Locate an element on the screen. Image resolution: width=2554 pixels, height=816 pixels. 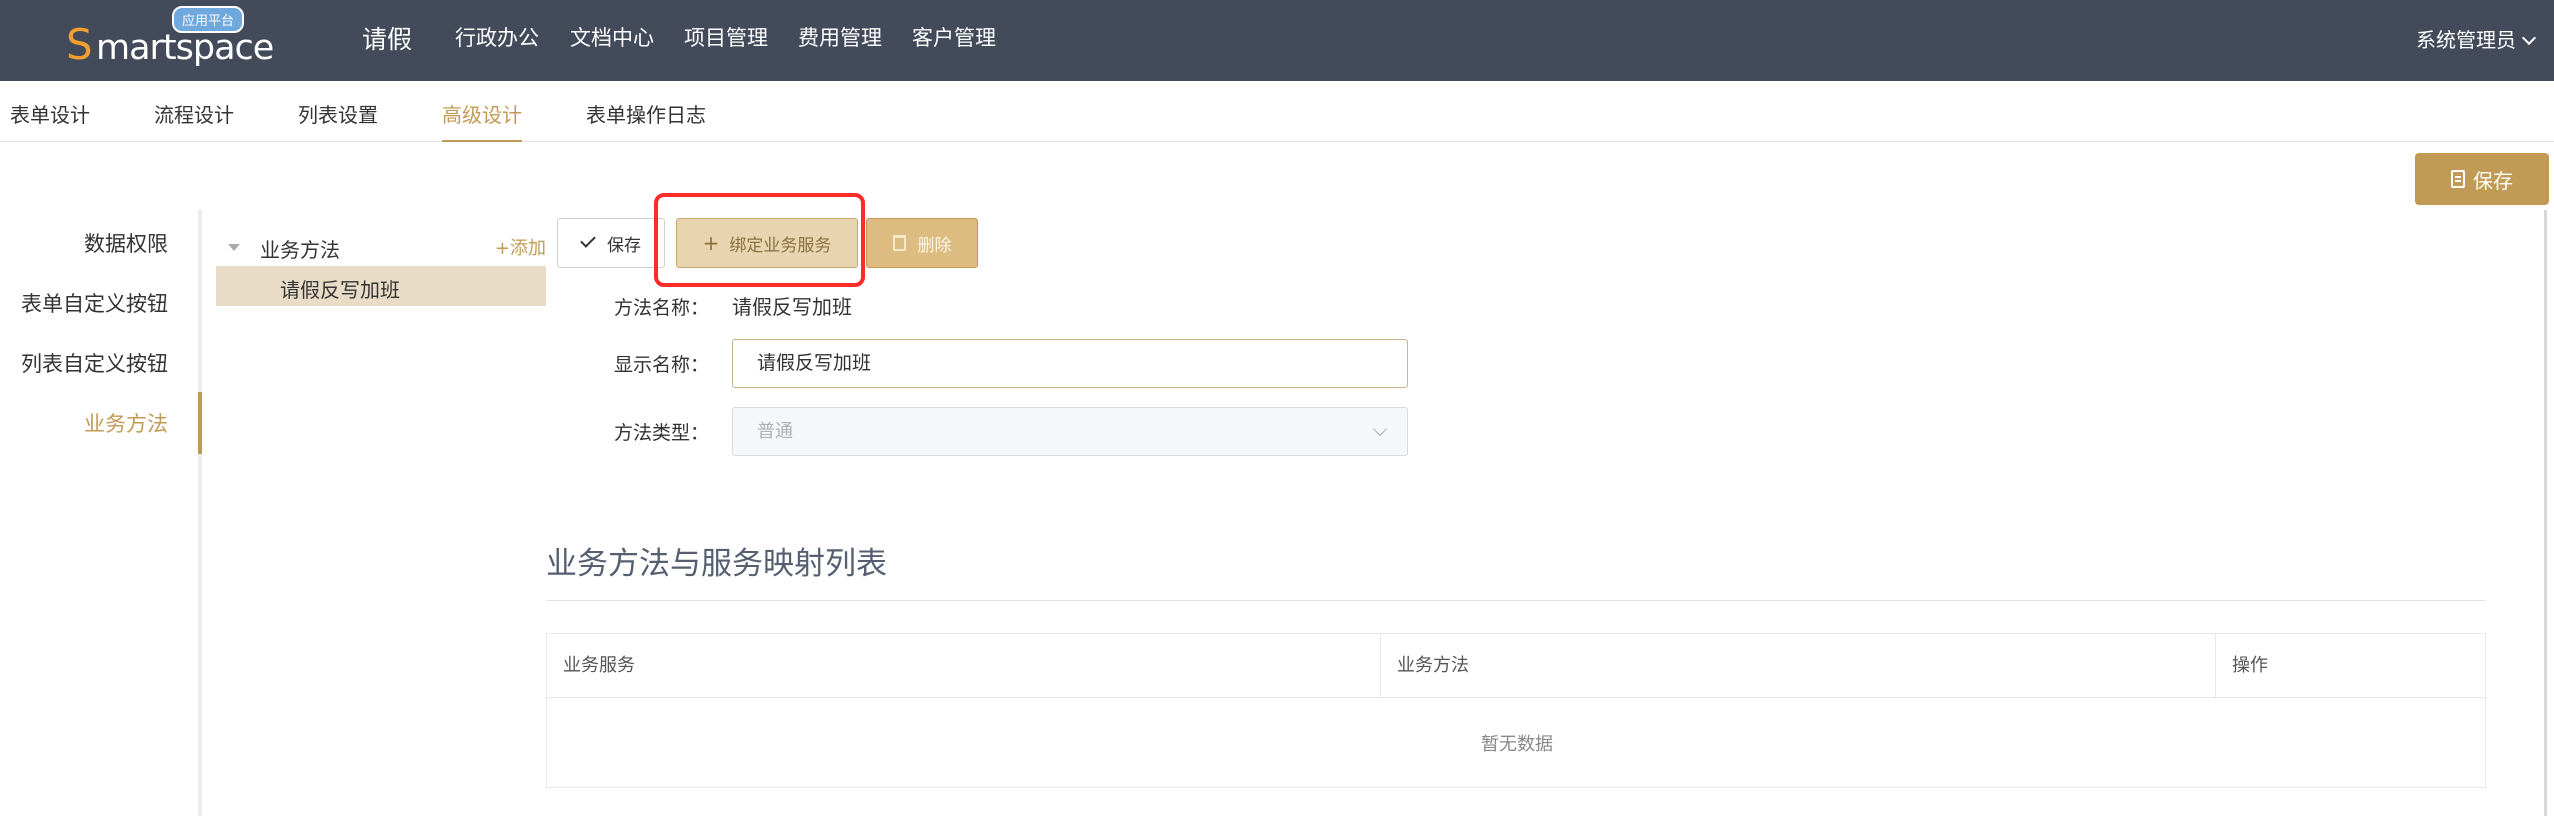
page-scrollbar is located at coordinates (2545, 513).